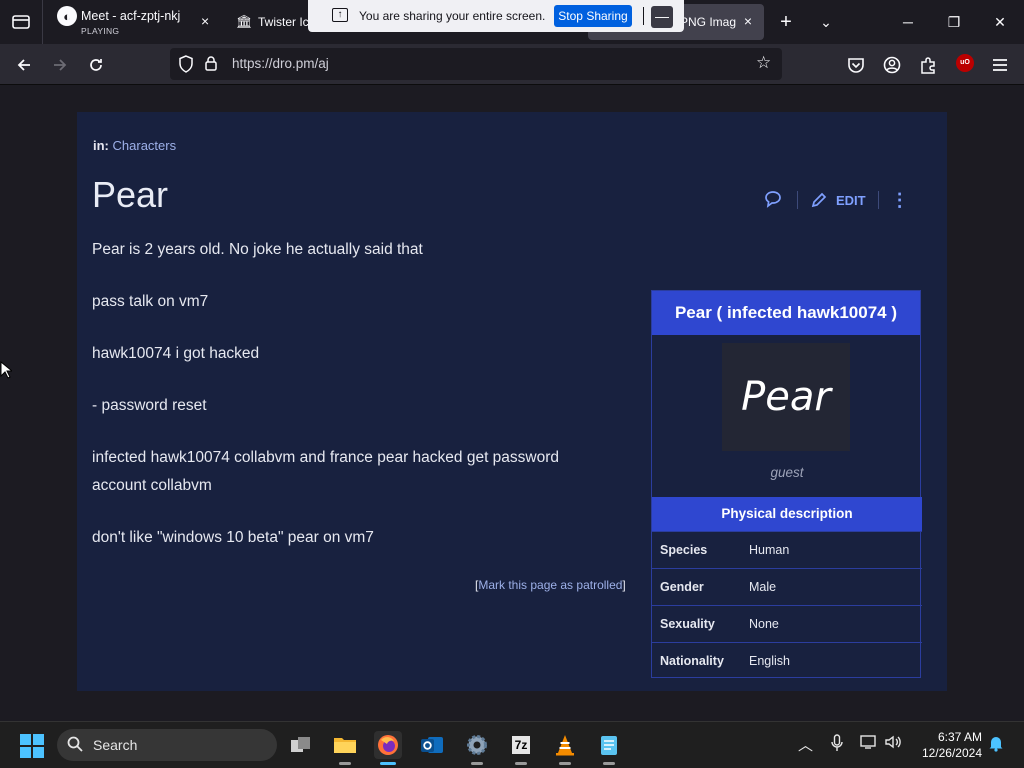  What do you see at coordinates (388, 745) in the screenshot?
I see `firefox-icon` at bounding box center [388, 745].